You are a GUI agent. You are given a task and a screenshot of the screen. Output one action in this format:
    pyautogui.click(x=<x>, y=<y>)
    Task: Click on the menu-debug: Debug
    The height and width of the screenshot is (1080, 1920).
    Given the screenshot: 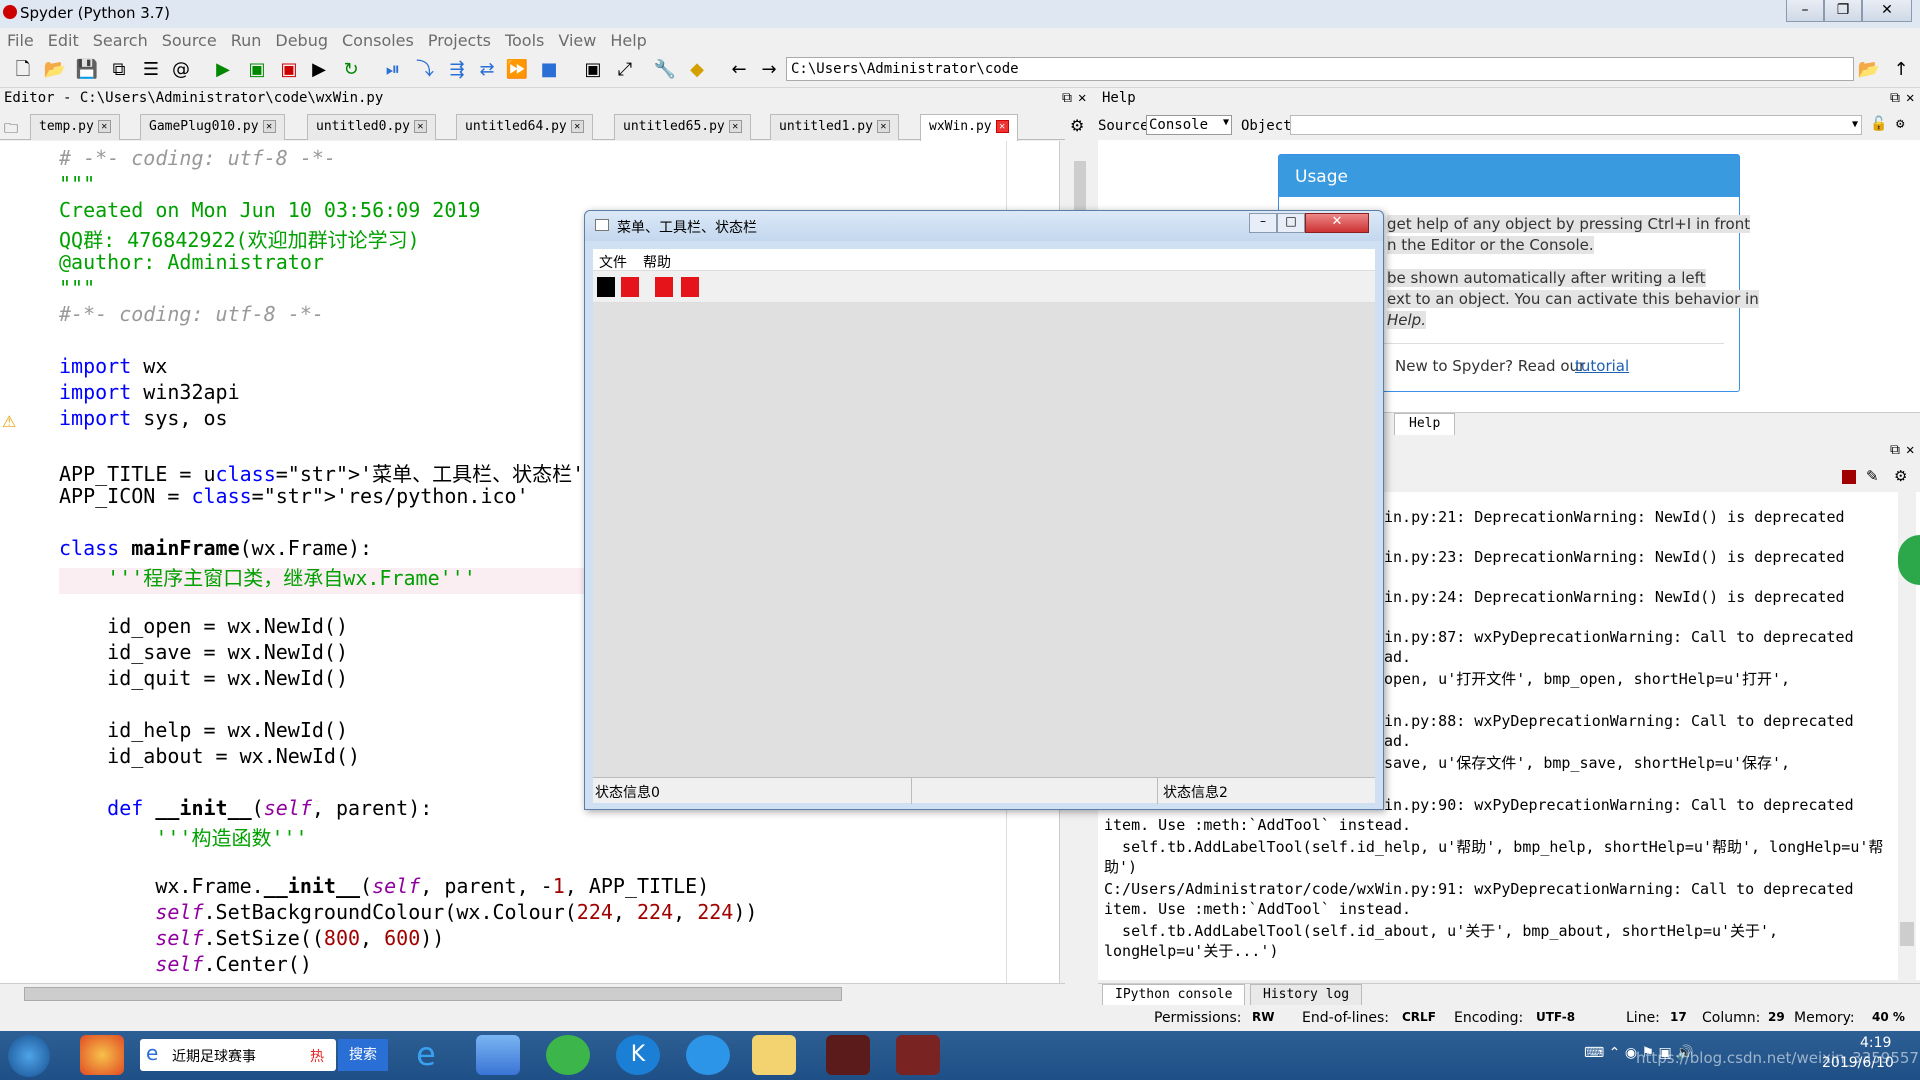 What is the action you would take?
    pyautogui.click(x=301, y=40)
    